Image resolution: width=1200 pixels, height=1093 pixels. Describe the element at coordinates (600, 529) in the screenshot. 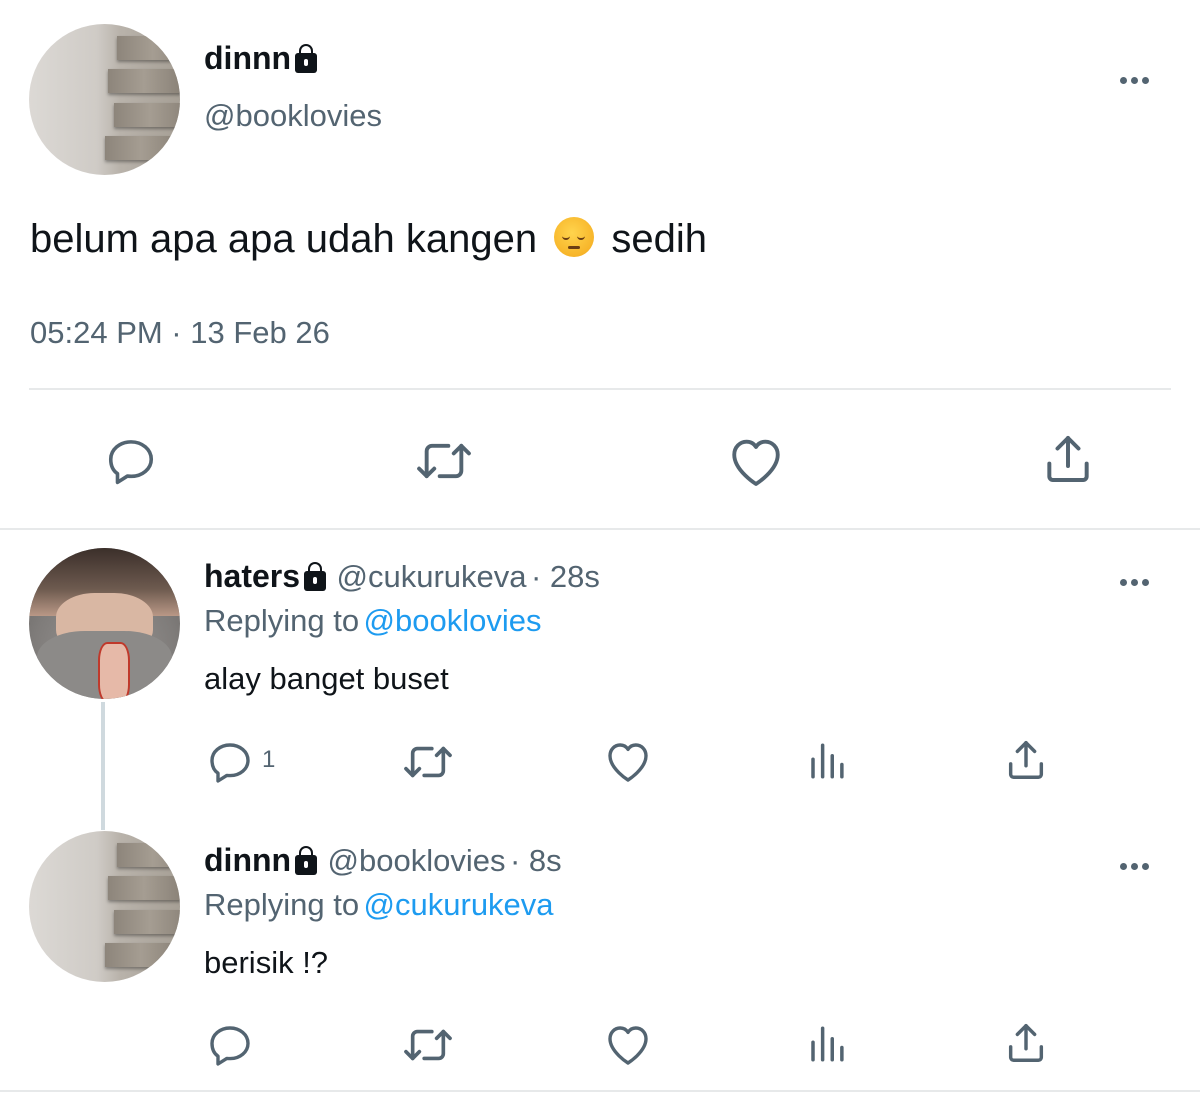

I see `section-divider` at that location.